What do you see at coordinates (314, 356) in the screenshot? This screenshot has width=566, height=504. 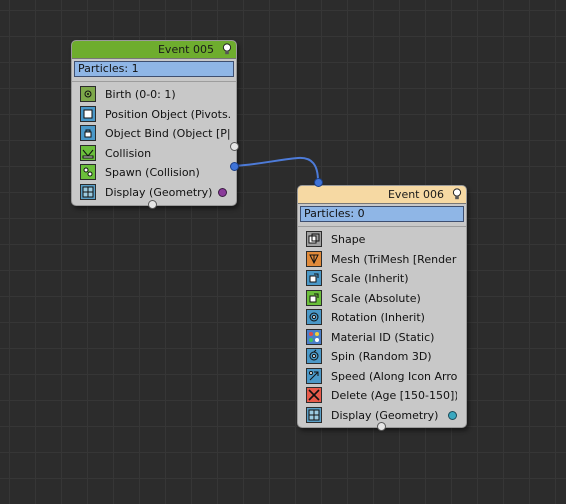 I see `spin-icon` at bounding box center [314, 356].